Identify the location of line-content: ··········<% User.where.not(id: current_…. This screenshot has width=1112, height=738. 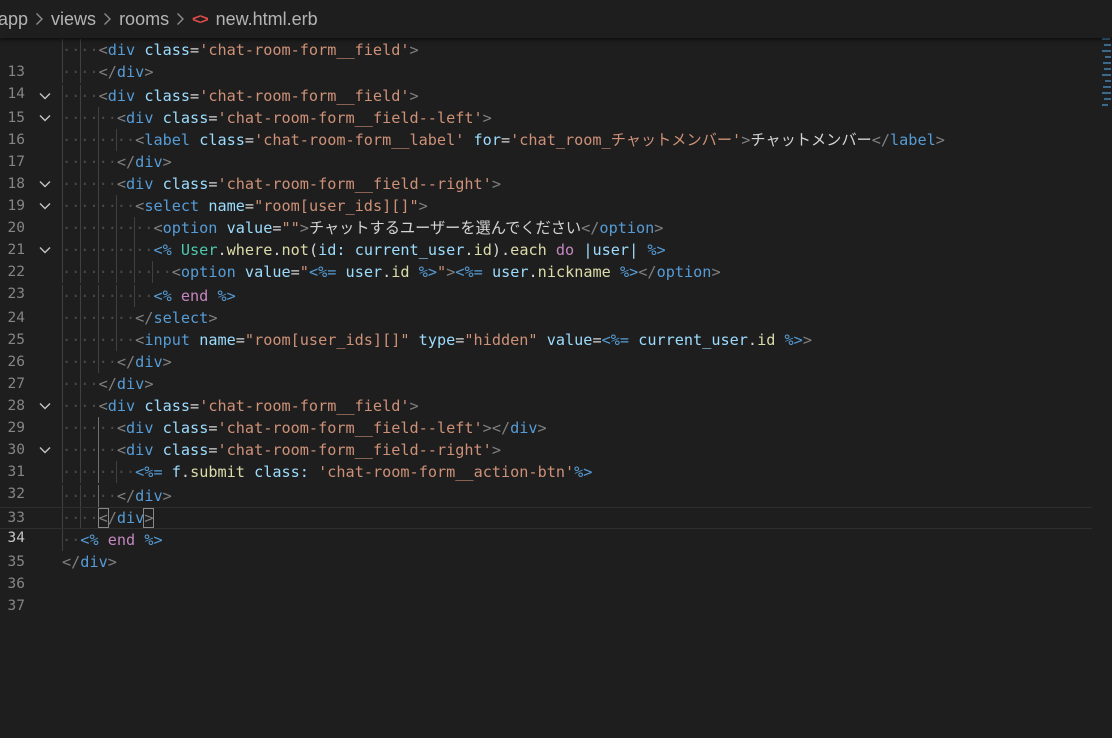
(364, 250).